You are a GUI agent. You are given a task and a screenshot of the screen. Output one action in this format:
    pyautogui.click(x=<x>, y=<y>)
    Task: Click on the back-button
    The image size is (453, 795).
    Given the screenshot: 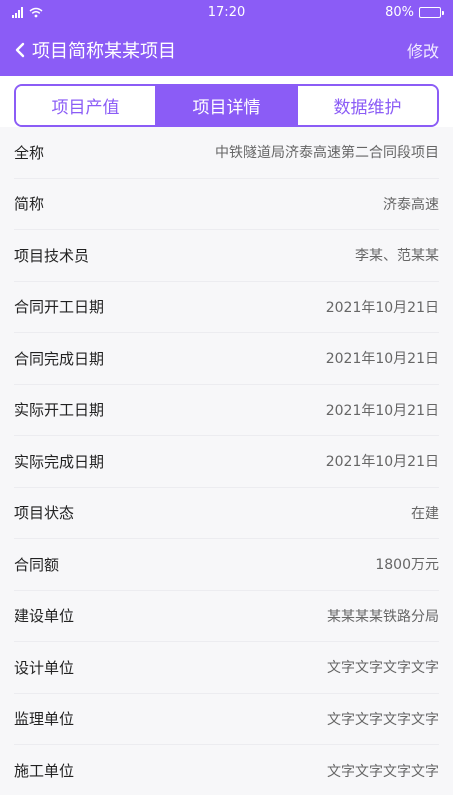 What is the action you would take?
    pyautogui.click(x=20, y=50)
    